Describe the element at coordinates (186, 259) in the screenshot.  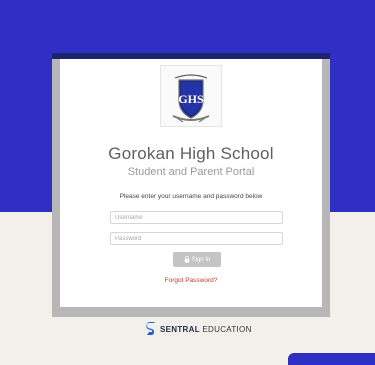
I see `lock-icon` at that location.